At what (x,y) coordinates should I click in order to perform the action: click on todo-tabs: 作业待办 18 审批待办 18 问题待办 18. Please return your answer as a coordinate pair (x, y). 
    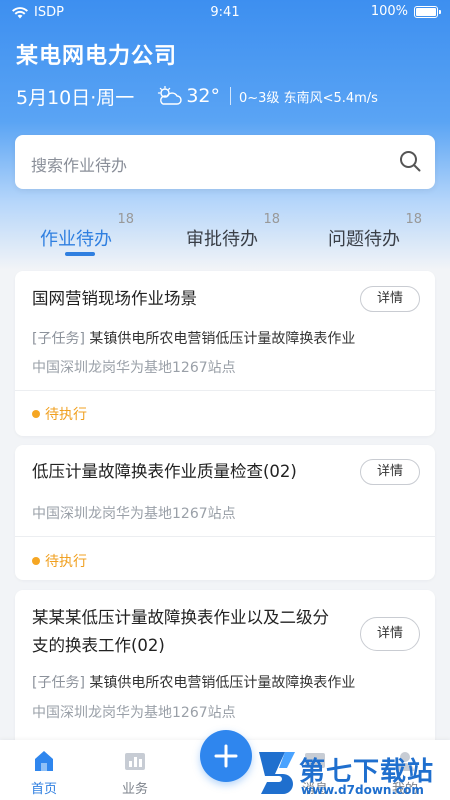
    Looking at the image, I should click on (225, 240).